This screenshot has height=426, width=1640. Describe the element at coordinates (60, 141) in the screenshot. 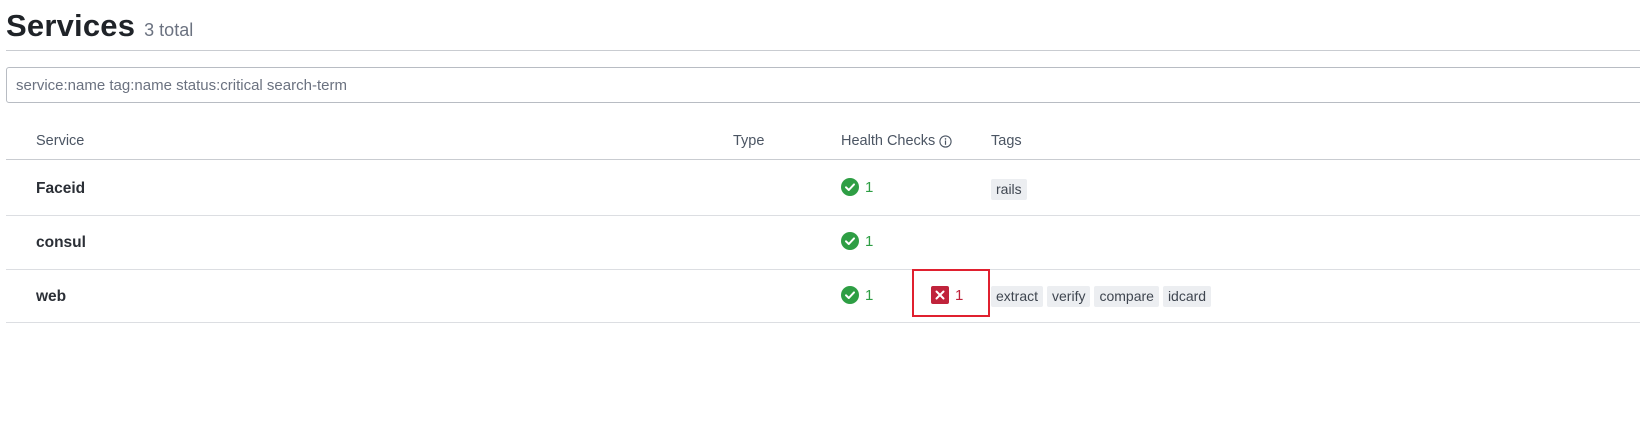

I see `column-header-service: Service` at that location.